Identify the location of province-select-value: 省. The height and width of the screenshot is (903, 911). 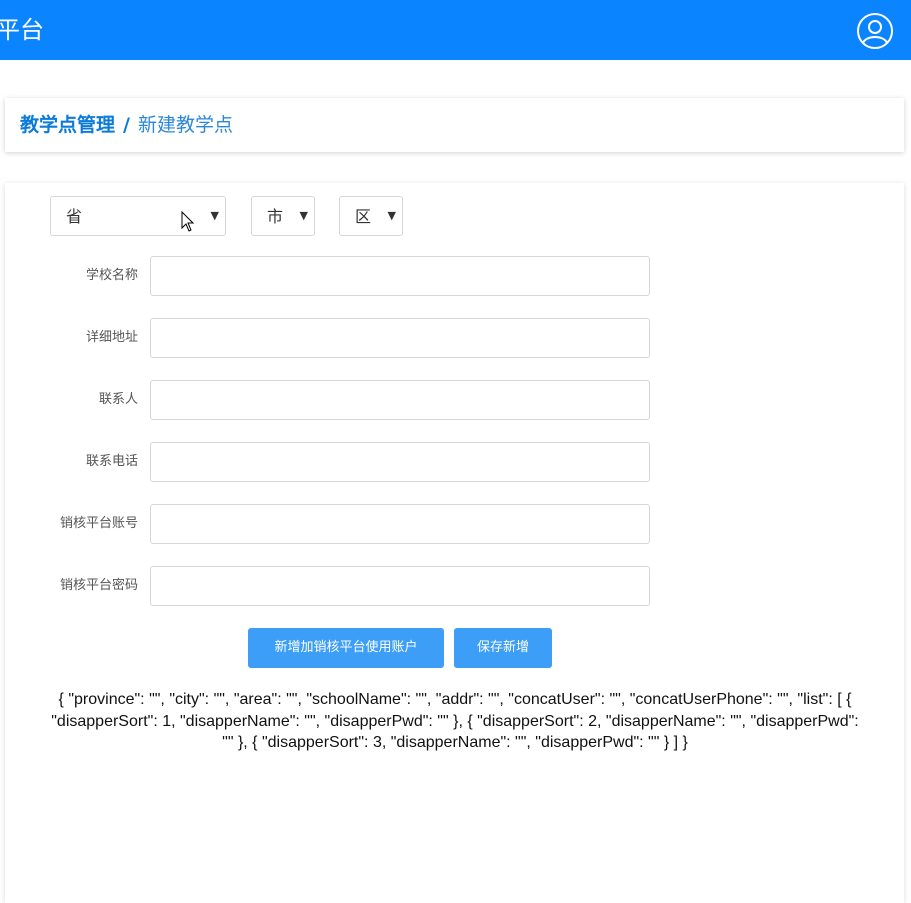
(74, 216).